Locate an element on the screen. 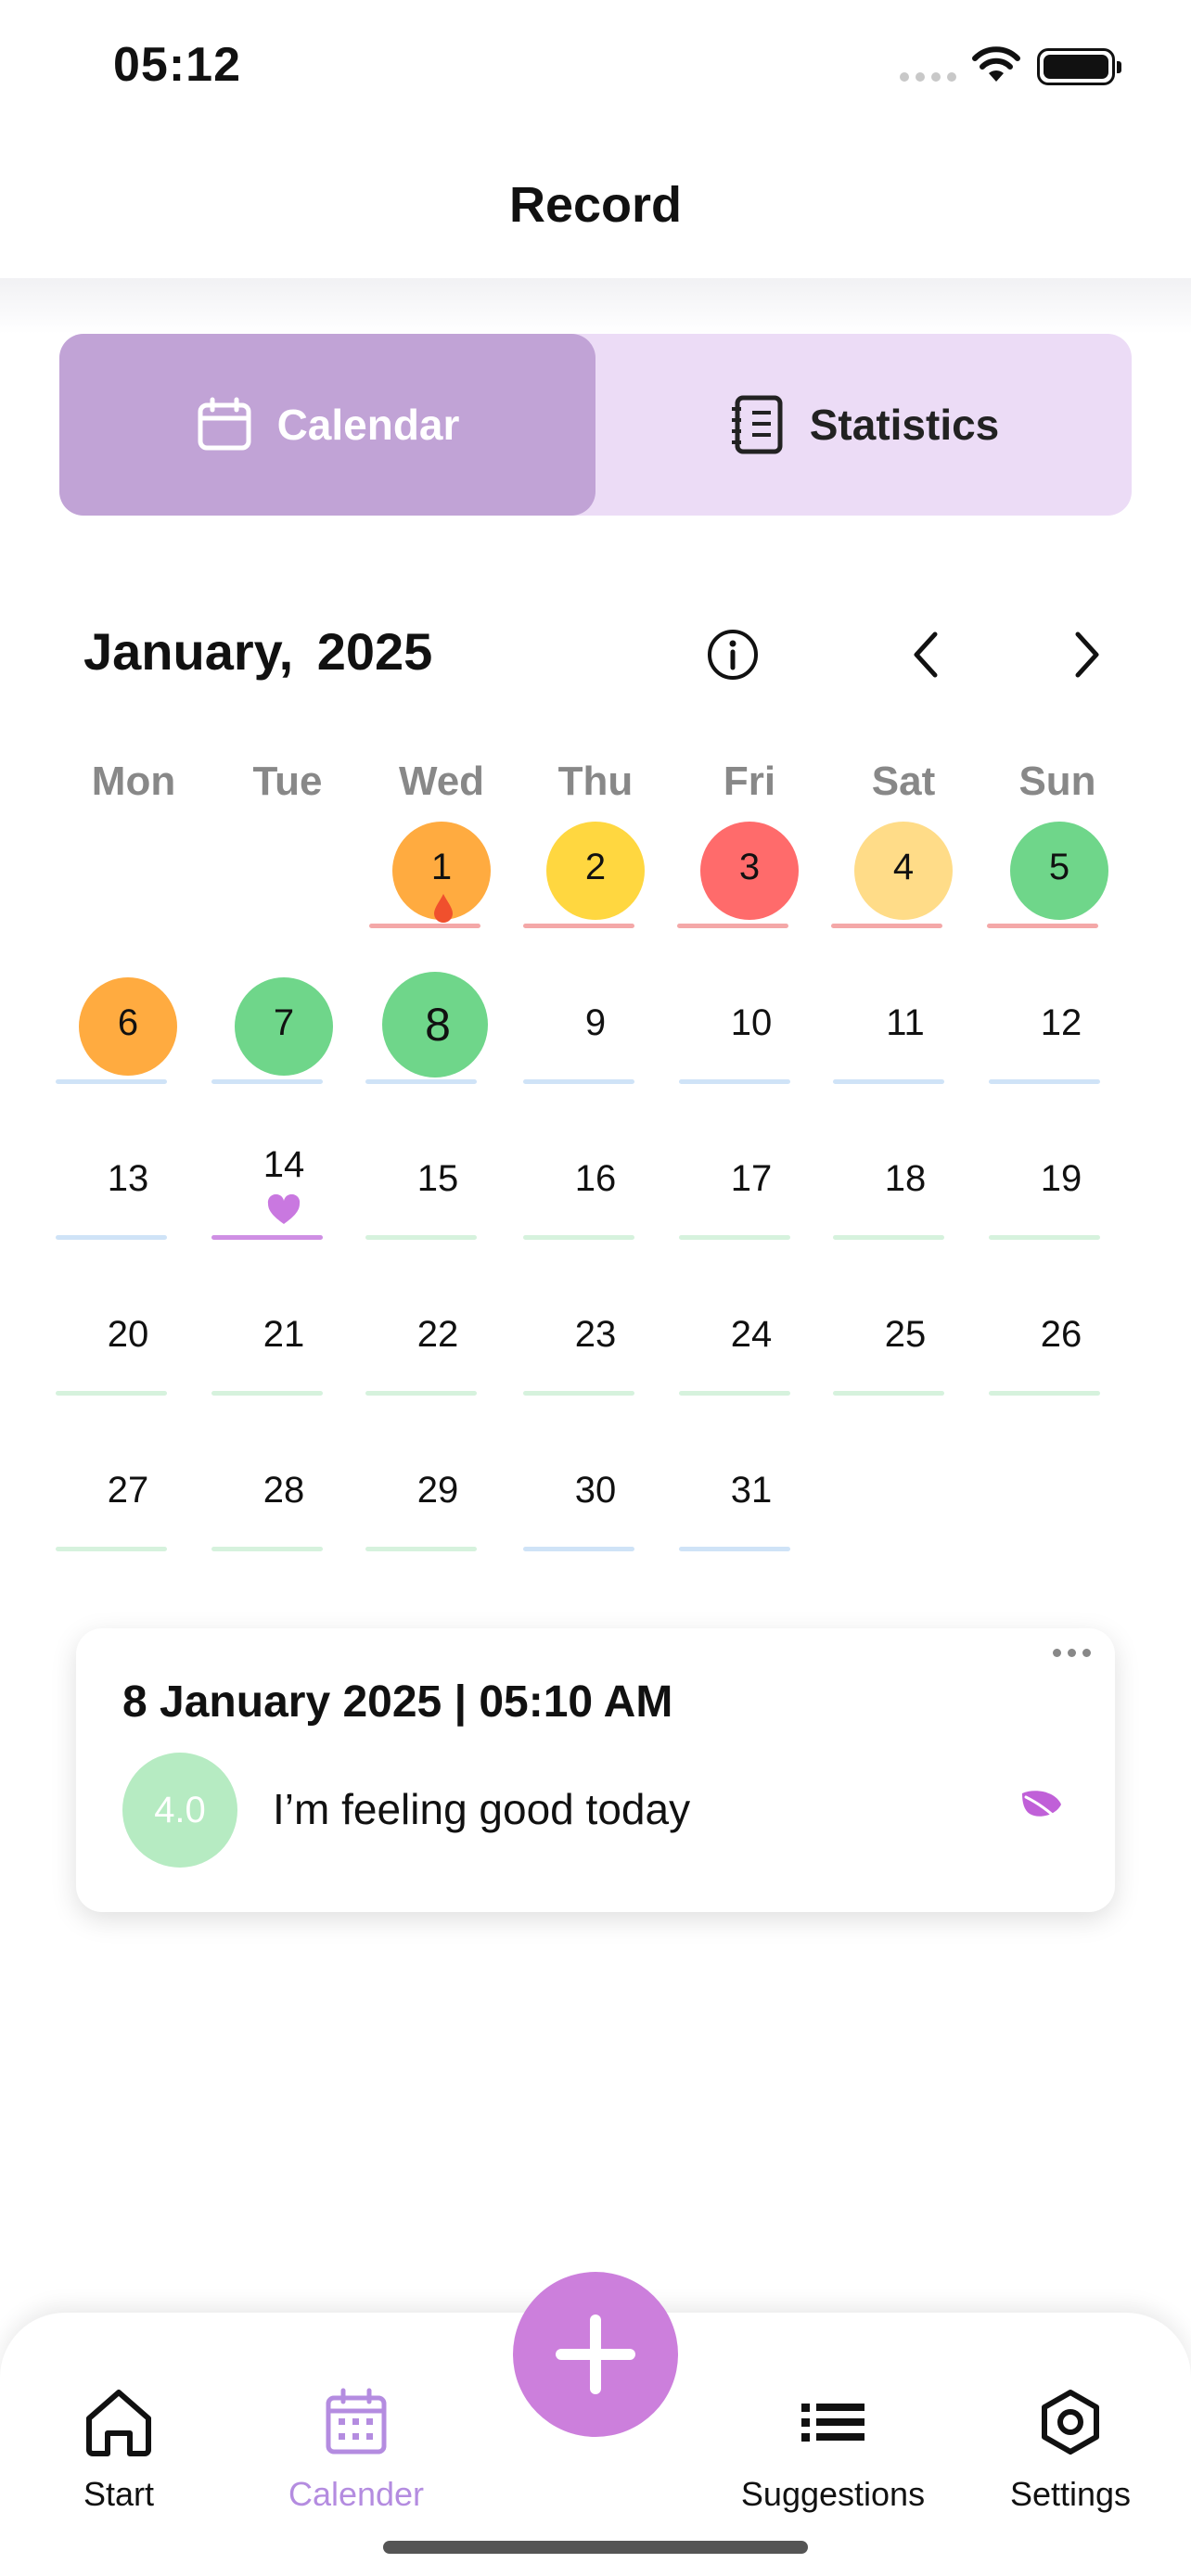  calendar-day: 14 is located at coordinates (276, 1184).